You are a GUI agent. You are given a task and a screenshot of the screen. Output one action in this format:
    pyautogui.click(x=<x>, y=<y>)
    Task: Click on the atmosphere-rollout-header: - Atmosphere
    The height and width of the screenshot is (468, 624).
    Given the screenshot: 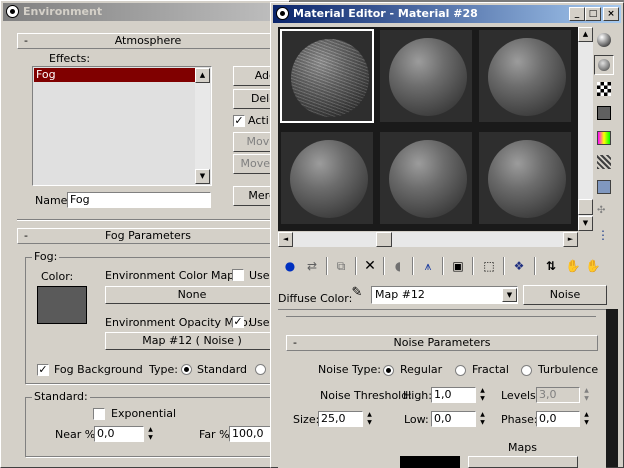 What is the action you would take?
    pyautogui.click(x=148, y=41)
    